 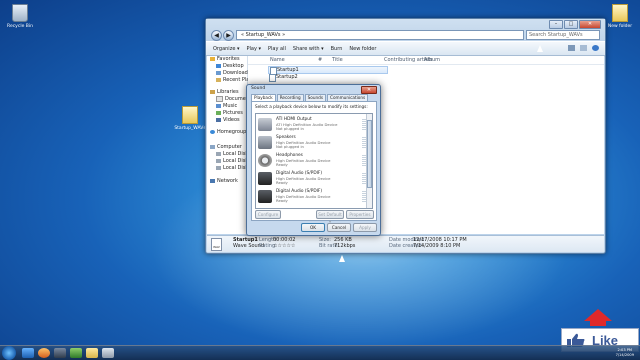 I want to click on nav-desktop: Desktop, so click(x=230, y=66).